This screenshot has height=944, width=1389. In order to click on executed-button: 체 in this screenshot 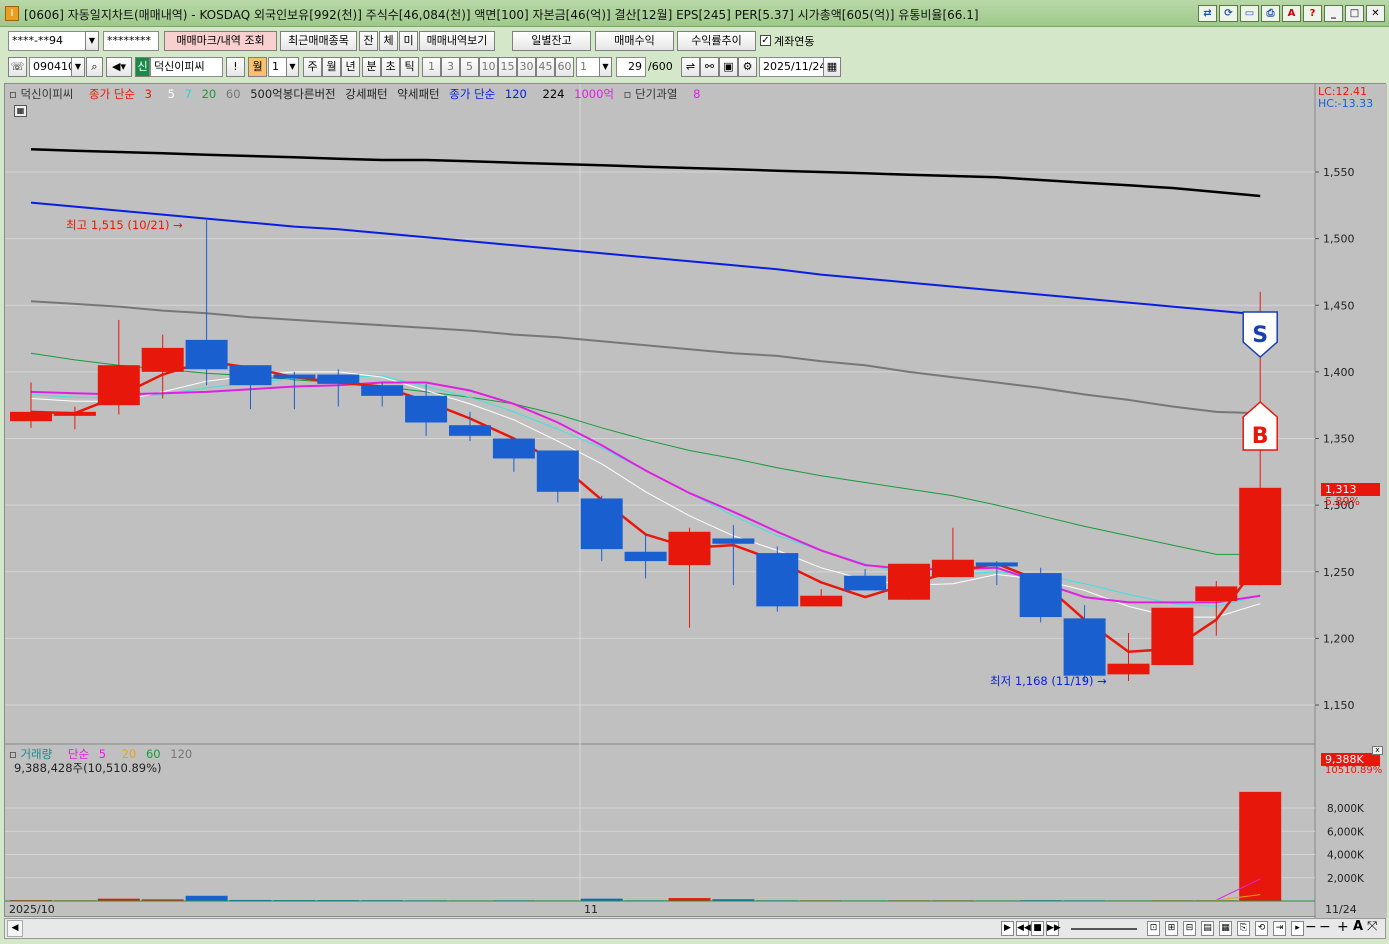, I will do `click(388, 41)`.